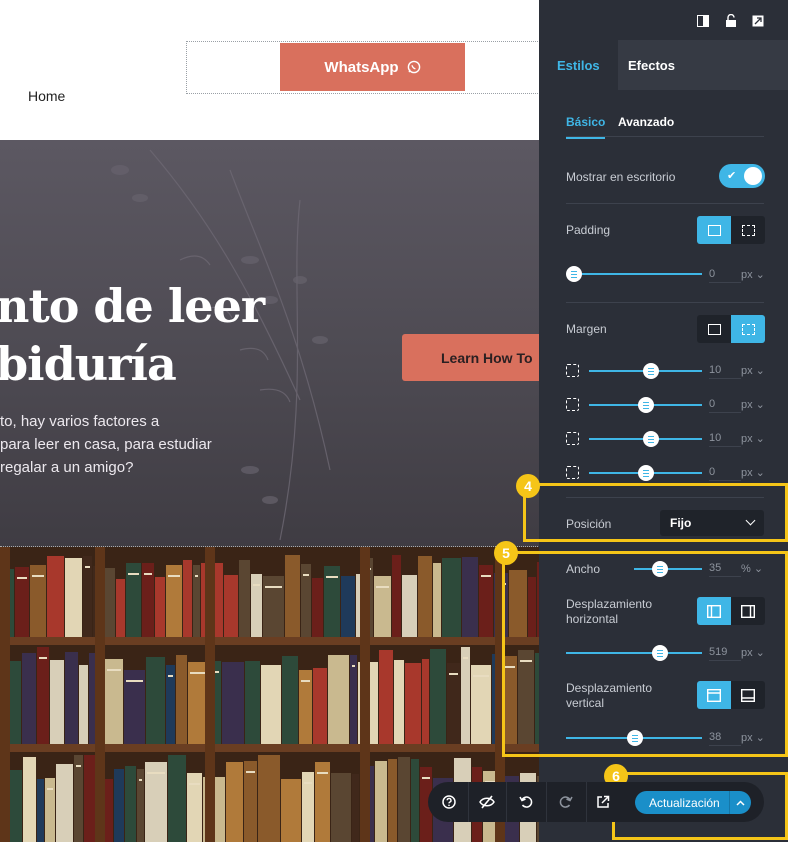 This screenshot has width=788, height=842. Describe the element at coordinates (753, 176) in the screenshot. I see `toggle-knob` at that location.